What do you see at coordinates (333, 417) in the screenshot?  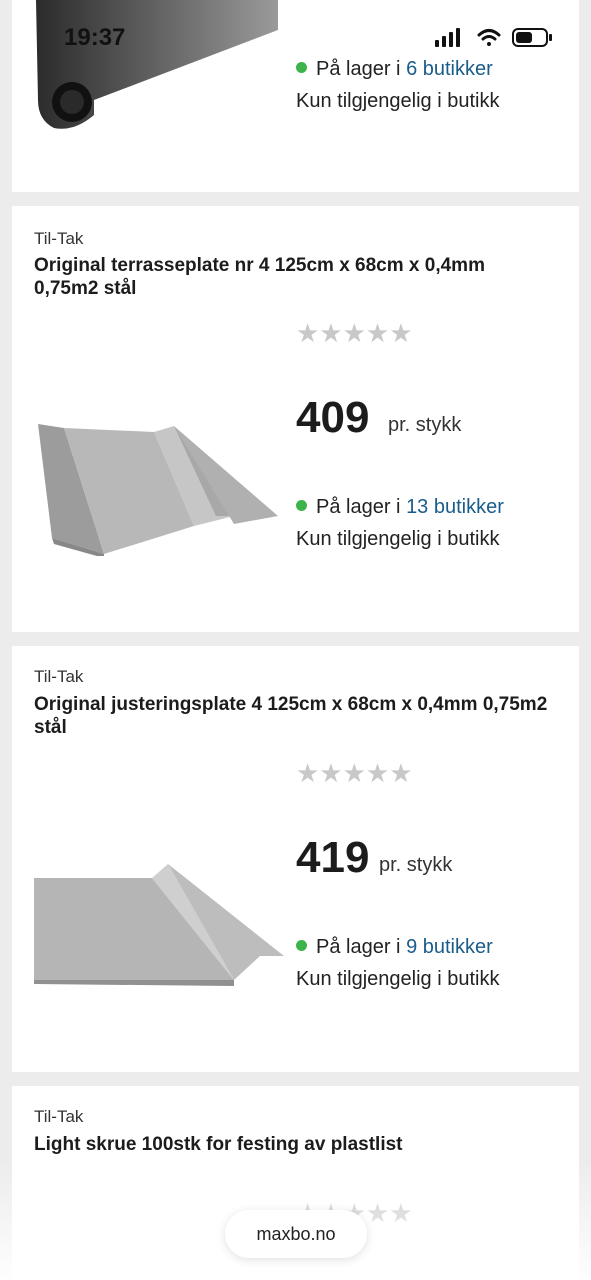 I see `product-price: 409` at bounding box center [333, 417].